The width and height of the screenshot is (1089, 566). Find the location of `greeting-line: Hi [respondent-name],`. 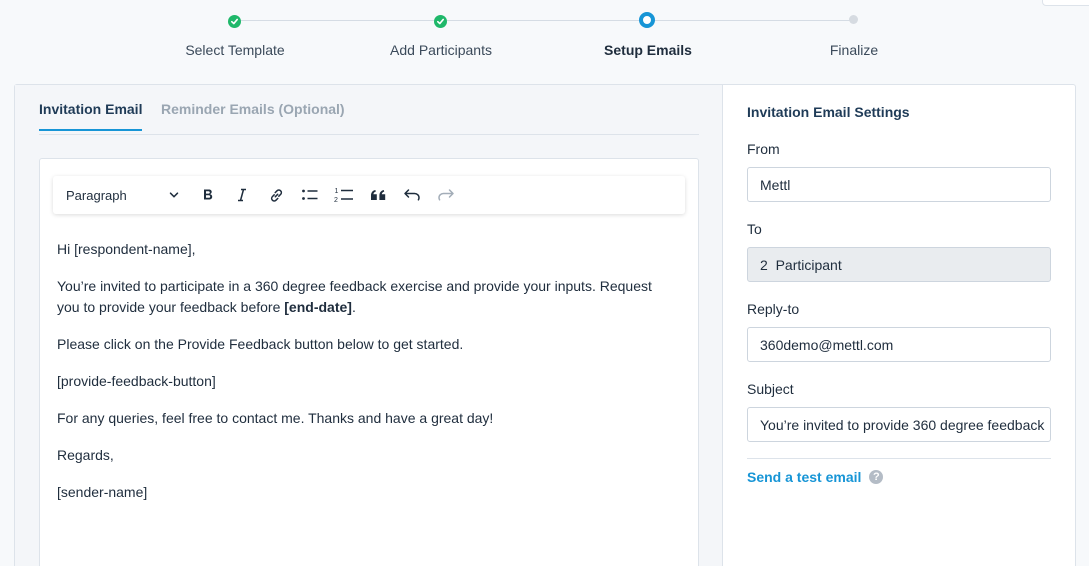

greeting-line: Hi [respondent-name], is located at coordinates (126, 249).